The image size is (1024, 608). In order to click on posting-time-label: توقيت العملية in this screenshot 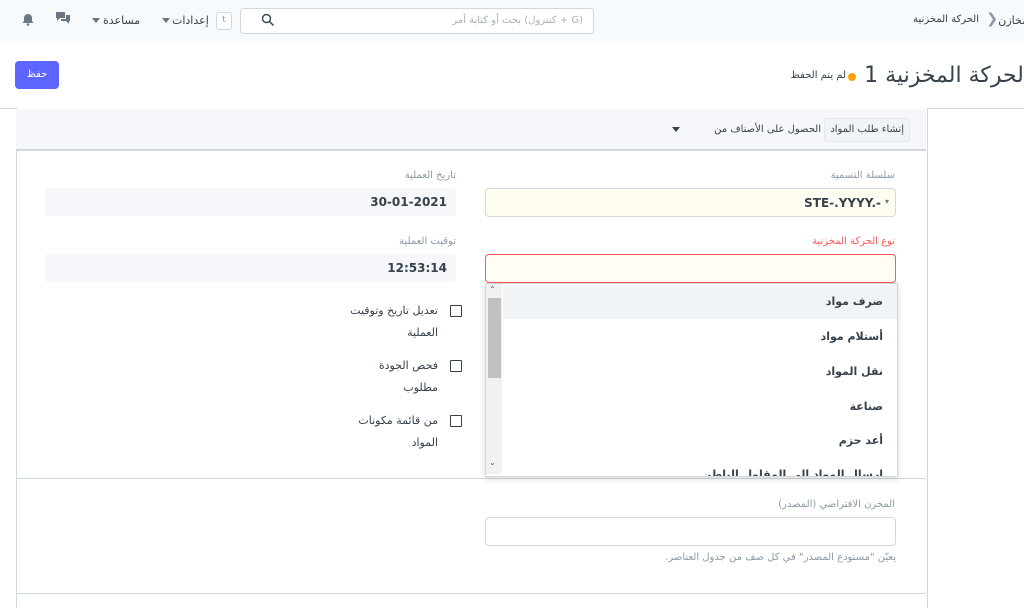, I will do `click(427, 241)`.